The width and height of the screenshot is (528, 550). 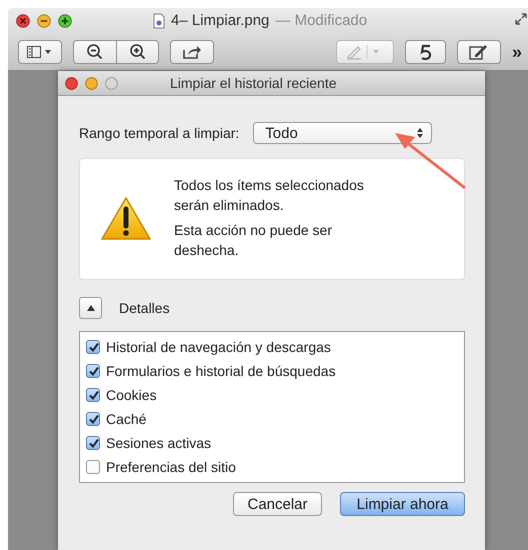 What do you see at coordinates (65, 21) in the screenshot?
I see `zoom-icon` at bounding box center [65, 21].